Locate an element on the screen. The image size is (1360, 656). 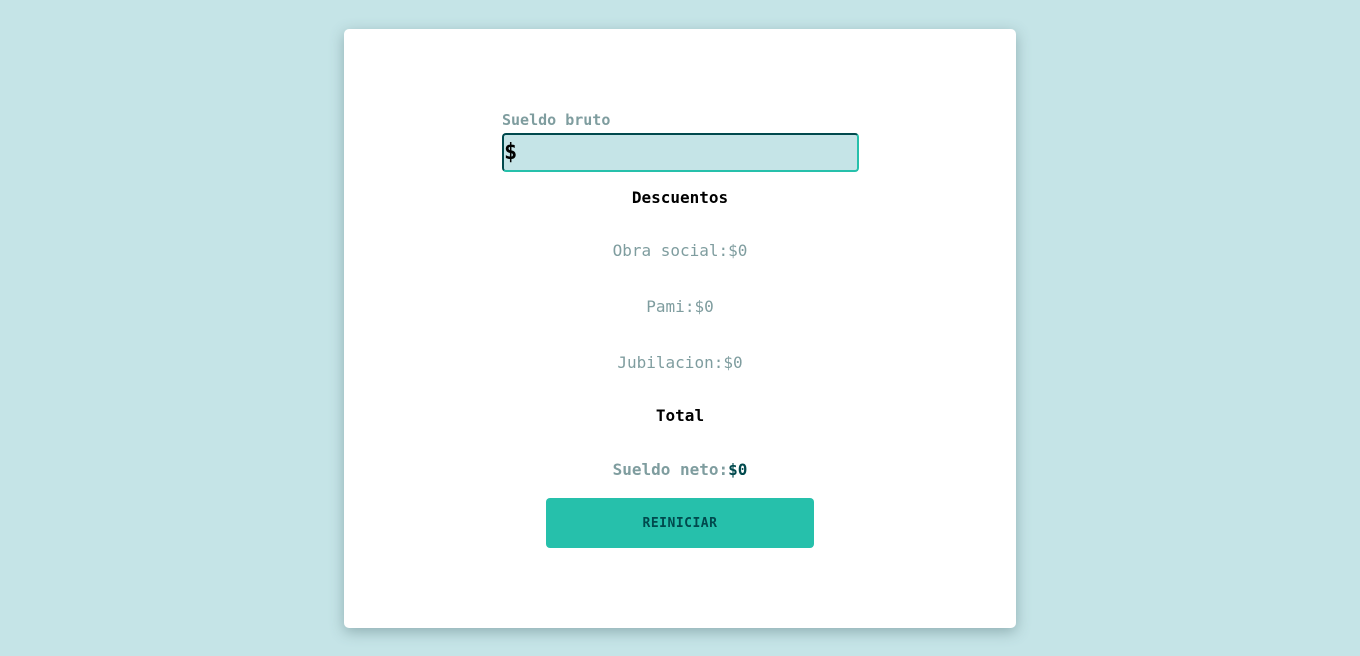
salary-input-wrapper: $ is located at coordinates (680, 152).